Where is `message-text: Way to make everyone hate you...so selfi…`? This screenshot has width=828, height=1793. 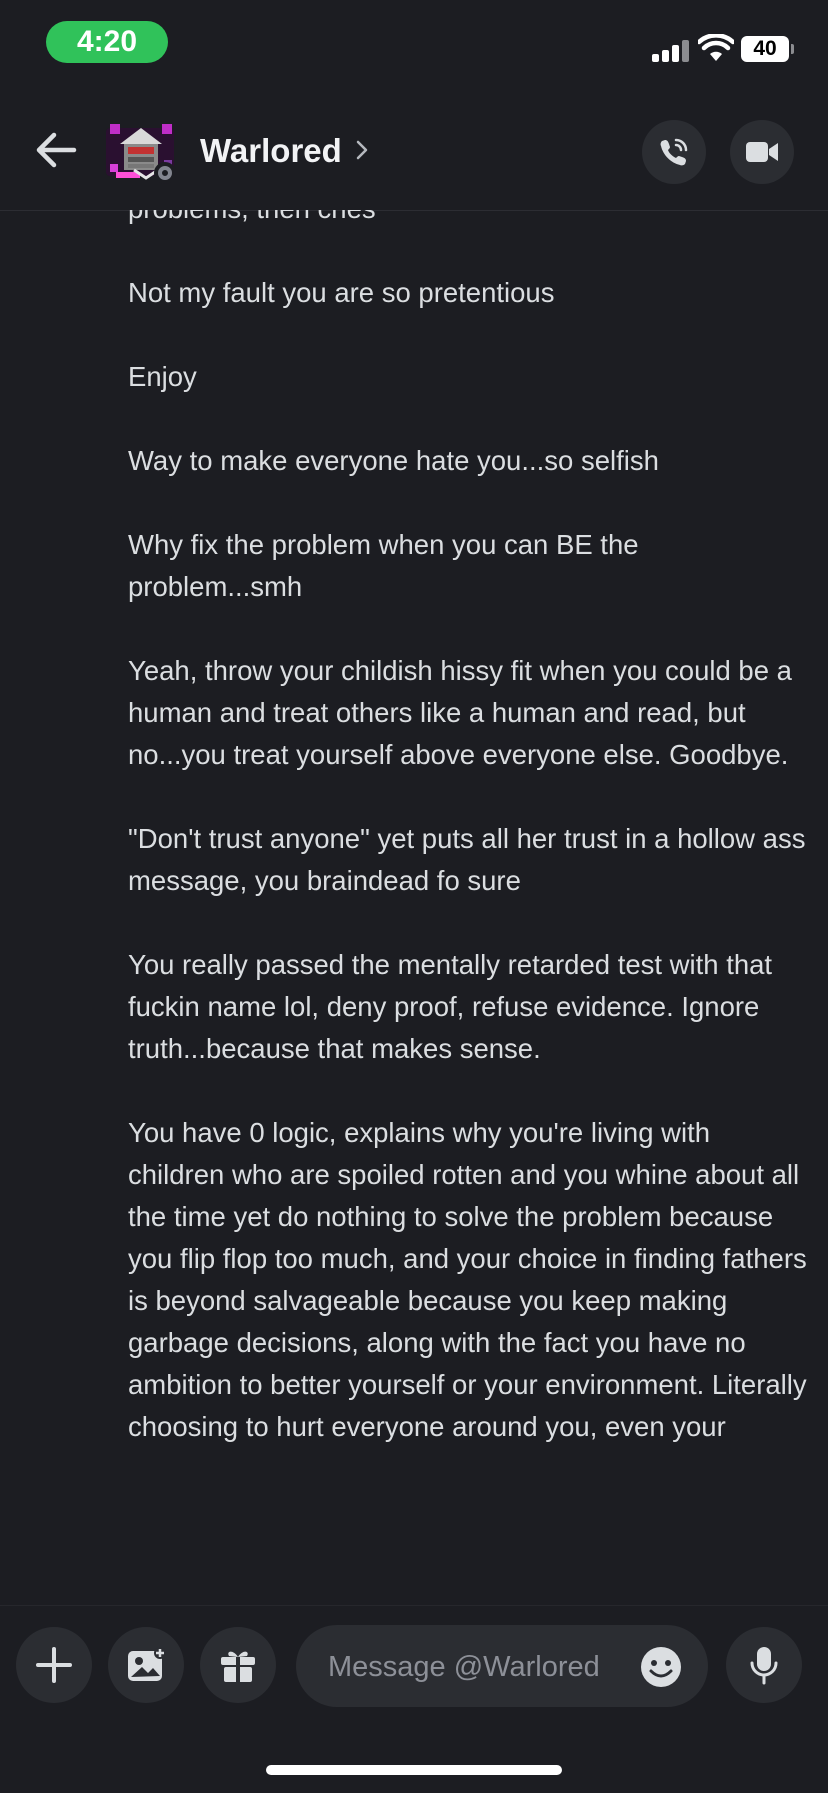
message-text: Way to make everyone hate you...so selfi… is located at coordinates (393, 460).